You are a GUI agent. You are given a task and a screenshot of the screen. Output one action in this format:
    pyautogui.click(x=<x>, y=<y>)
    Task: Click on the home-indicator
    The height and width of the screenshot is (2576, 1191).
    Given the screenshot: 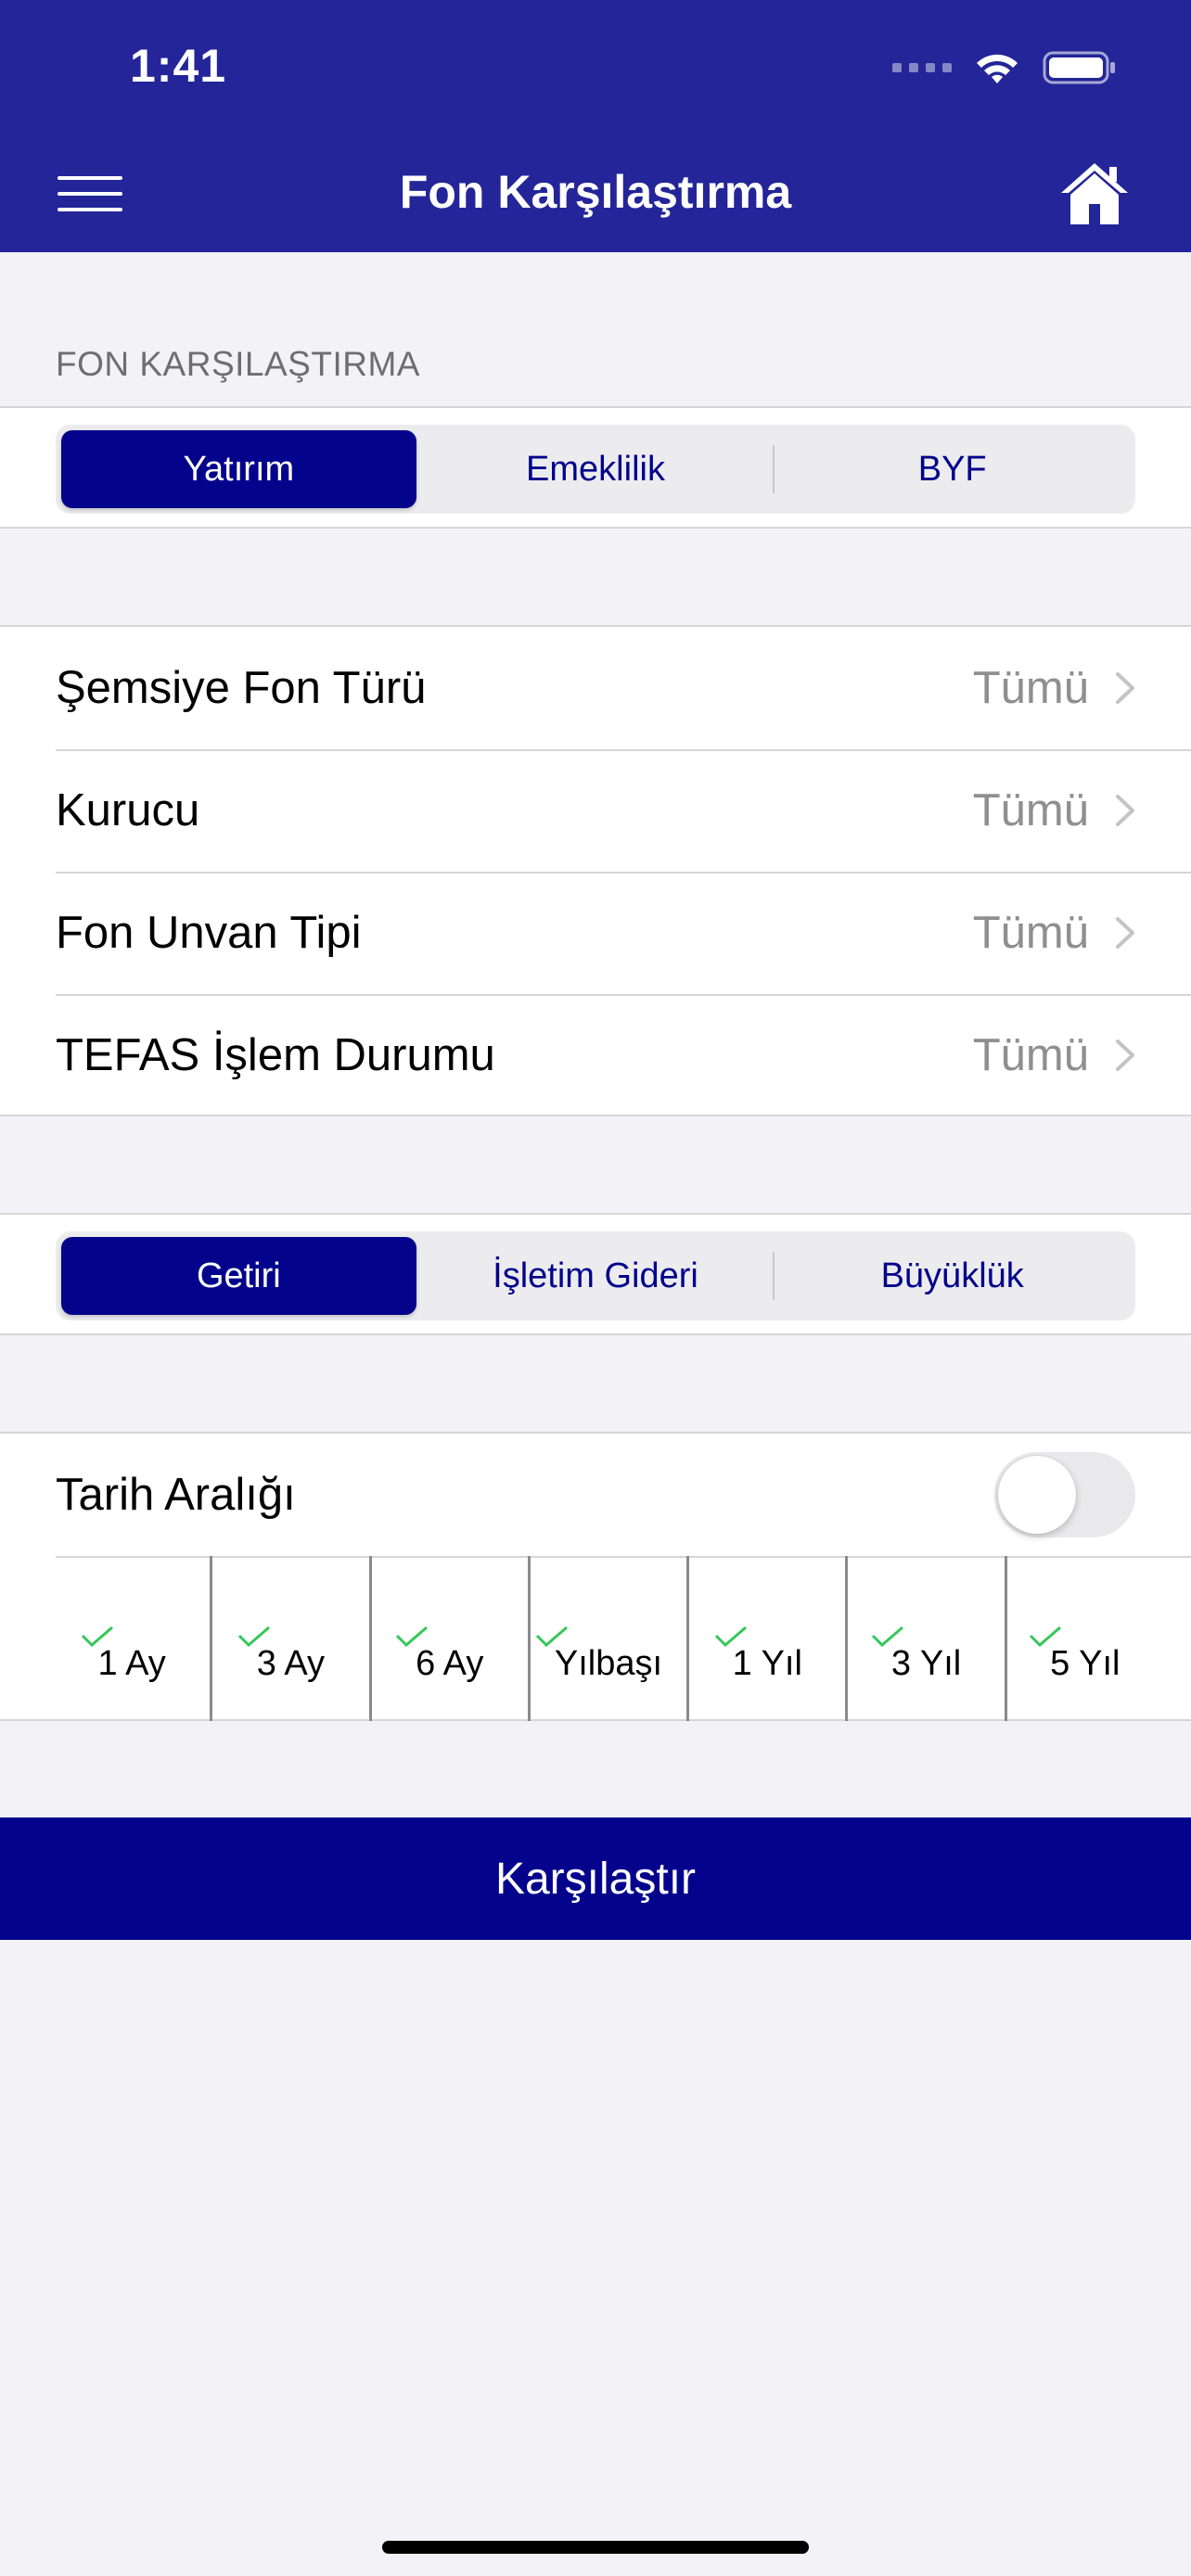 What is the action you would take?
    pyautogui.click(x=595, y=2547)
    